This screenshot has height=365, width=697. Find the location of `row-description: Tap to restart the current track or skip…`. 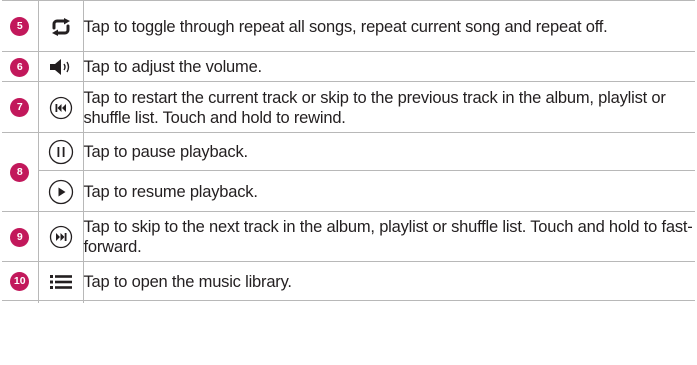

row-description: Tap to restart the current track or skip… is located at coordinates (374, 107).